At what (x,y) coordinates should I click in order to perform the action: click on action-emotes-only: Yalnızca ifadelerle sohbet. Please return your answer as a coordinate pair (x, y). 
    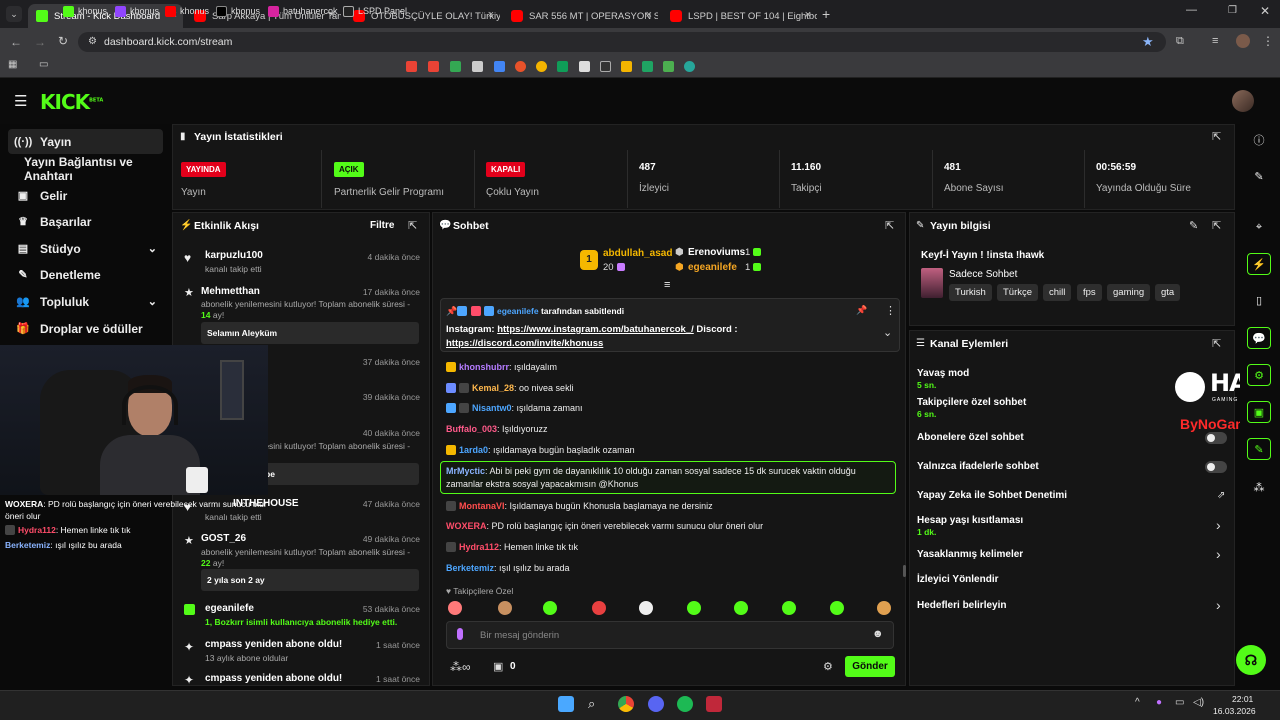
    Looking at the image, I should click on (978, 466).